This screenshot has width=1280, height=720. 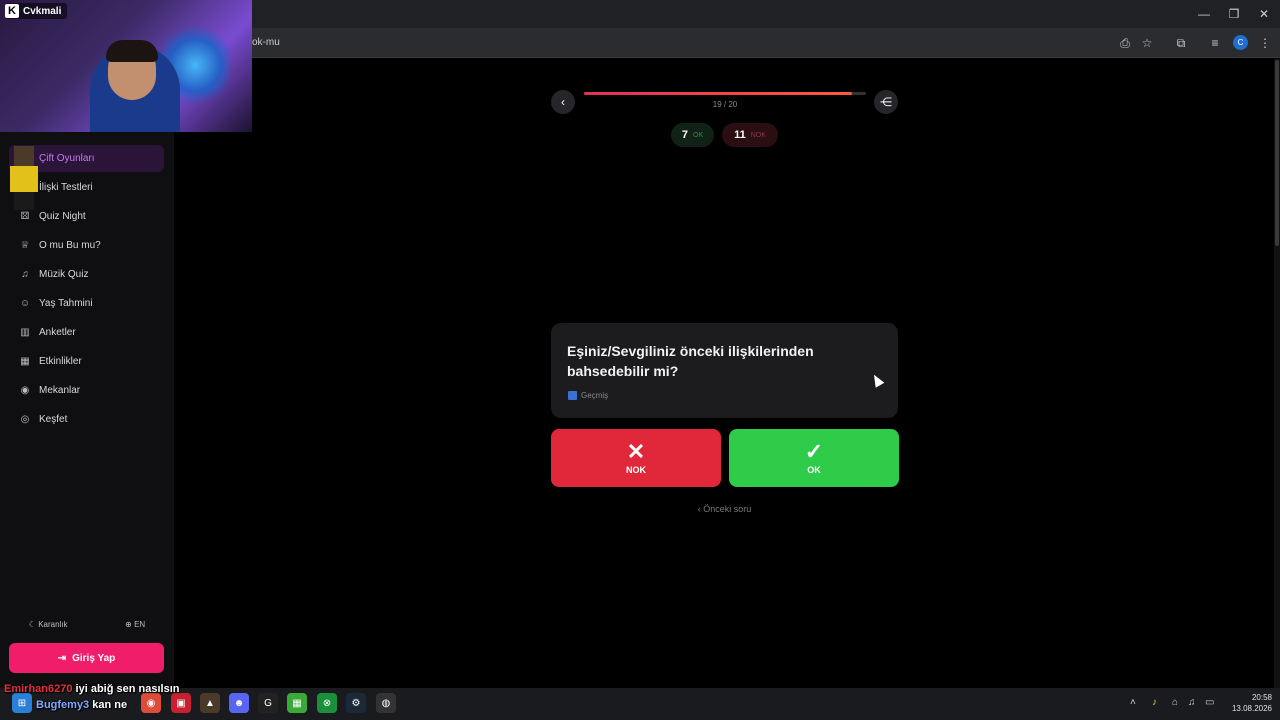 What do you see at coordinates (1261, 697) in the screenshot?
I see `clock-time: 20:58` at bounding box center [1261, 697].